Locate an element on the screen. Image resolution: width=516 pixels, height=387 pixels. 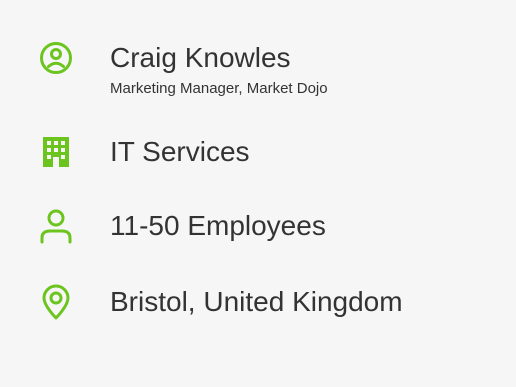
contact-name: Craig Knowles is located at coordinates (200, 57).